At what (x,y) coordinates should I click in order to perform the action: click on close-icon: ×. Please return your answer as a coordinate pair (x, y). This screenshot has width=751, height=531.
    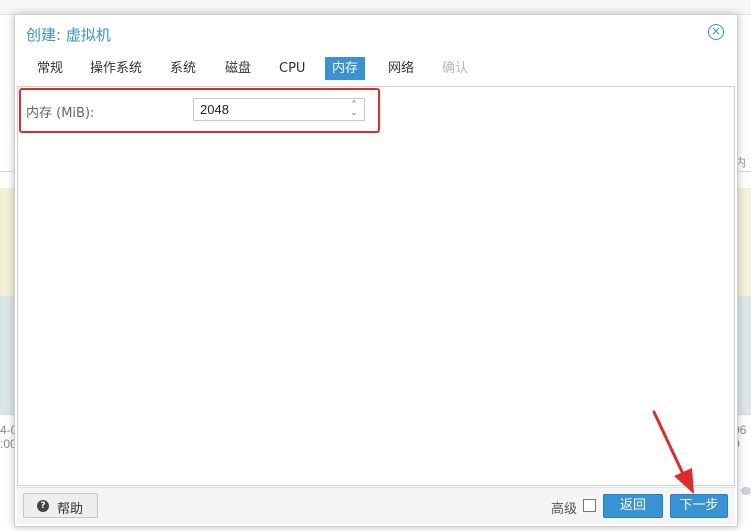
    Looking at the image, I should click on (716, 32).